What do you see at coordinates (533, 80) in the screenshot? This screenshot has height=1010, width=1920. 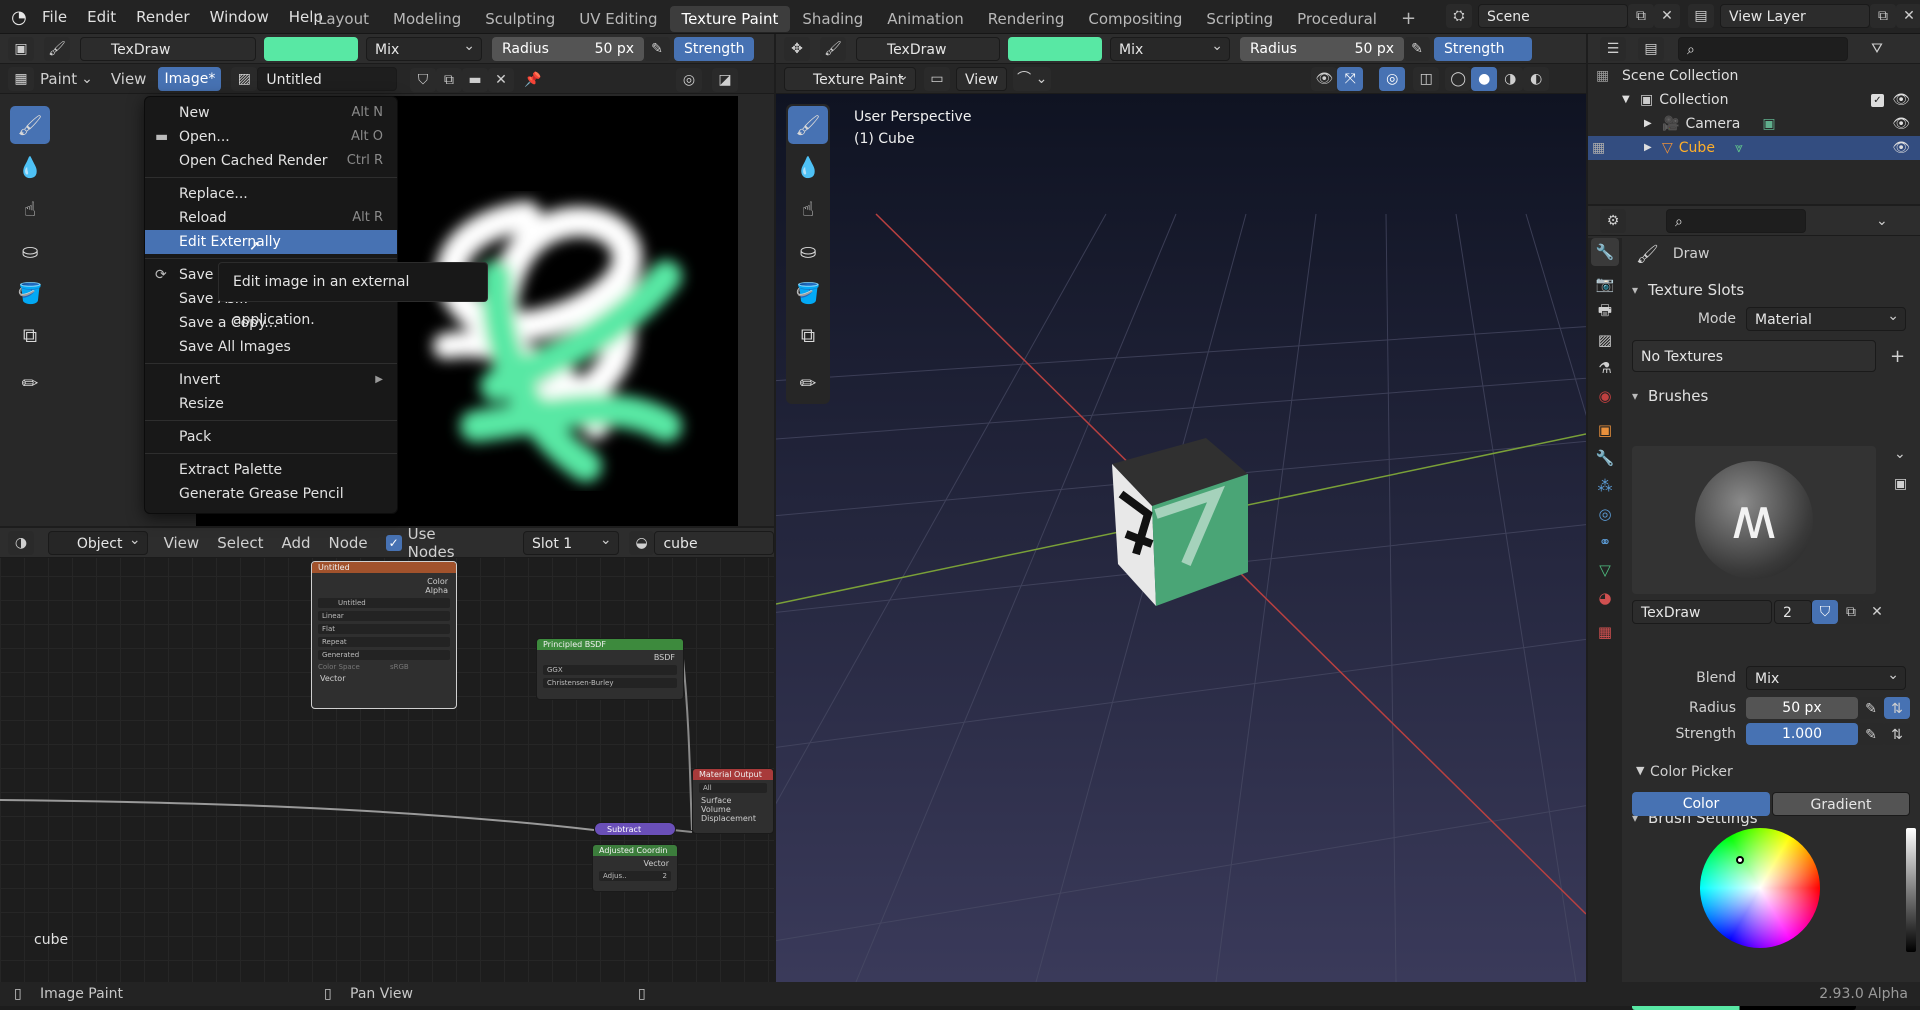 I see `pin-icon: 📌` at bounding box center [533, 80].